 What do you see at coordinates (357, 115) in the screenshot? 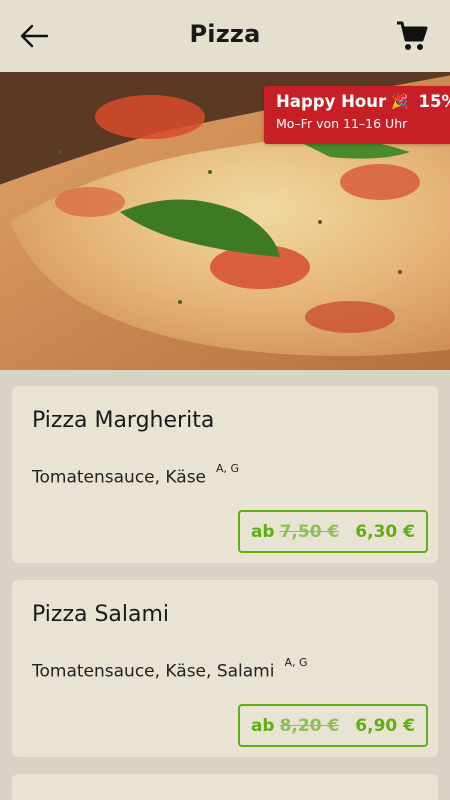
I see `happy-hour-badge: Happy Hour 🎉 15% Mo–Fr von 11–16 Uhr` at bounding box center [357, 115].